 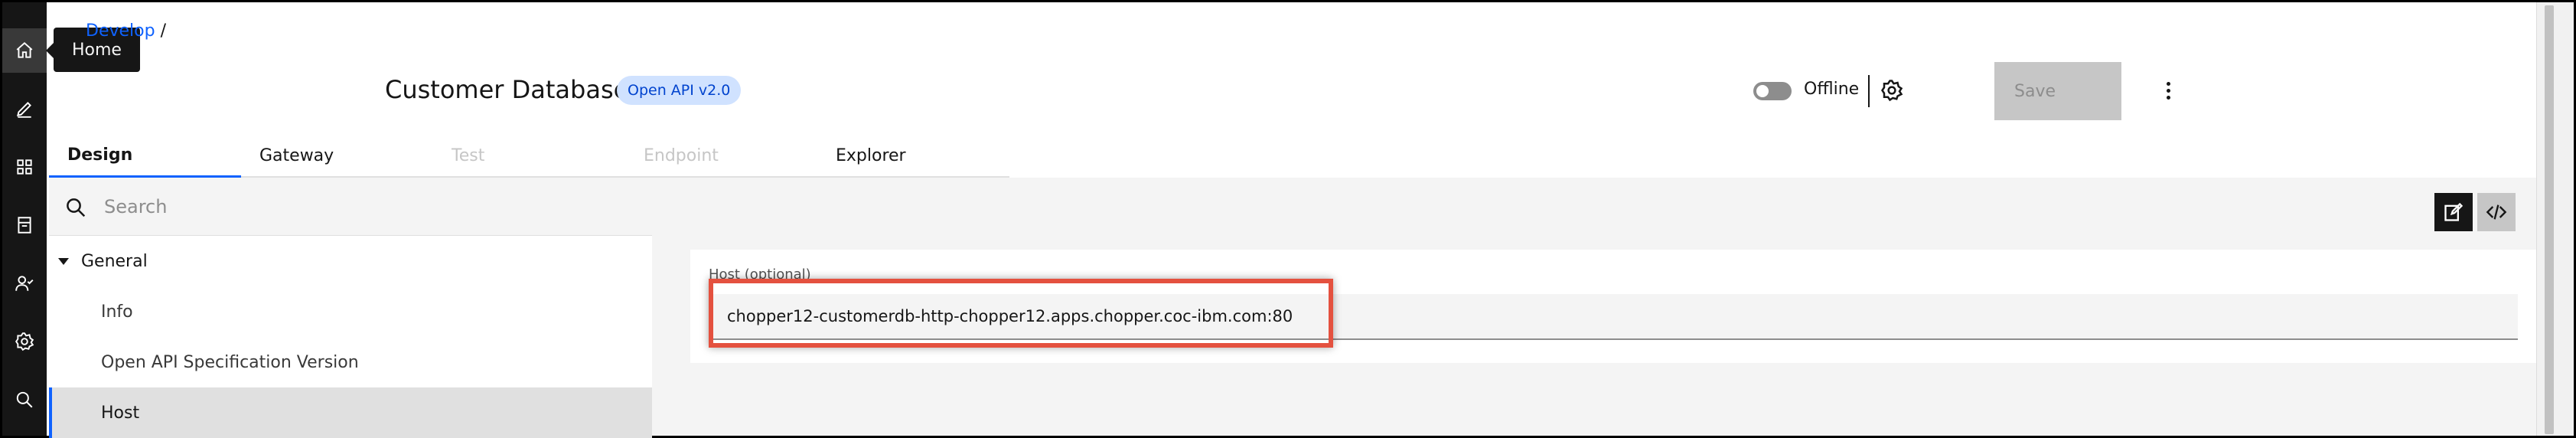 I want to click on edit-button, so click(x=25, y=109).